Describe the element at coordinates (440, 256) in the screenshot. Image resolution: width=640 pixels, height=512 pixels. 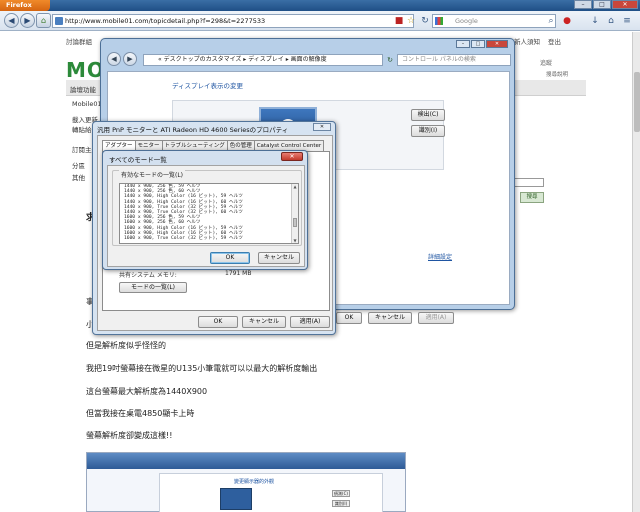
I see `advanced-settings-link: 詳細設定` at that location.